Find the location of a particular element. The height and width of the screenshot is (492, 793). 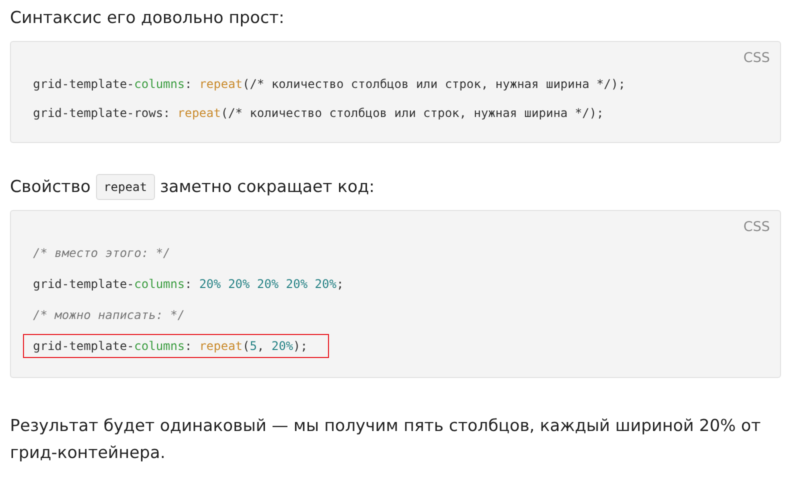

inline-code: repeat is located at coordinates (125, 187).